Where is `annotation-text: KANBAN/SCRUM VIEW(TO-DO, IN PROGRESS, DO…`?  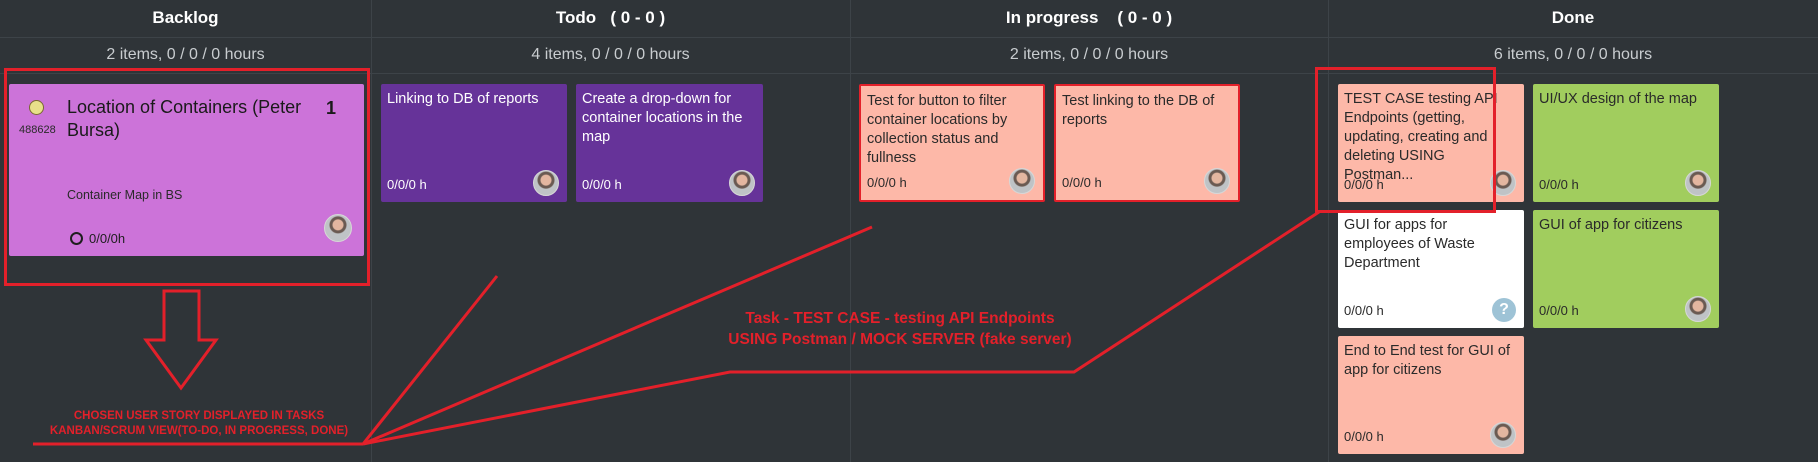 annotation-text: KANBAN/SCRUM VIEW(TO-DO, IN PROGRESS, DO… is located at coordinates (199, 431).